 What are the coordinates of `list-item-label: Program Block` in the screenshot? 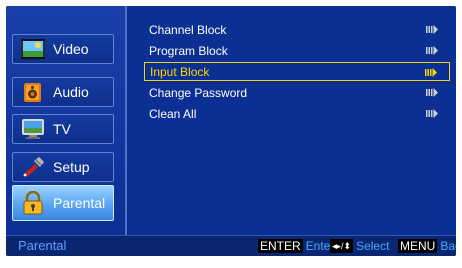 It's located at (188, 50).